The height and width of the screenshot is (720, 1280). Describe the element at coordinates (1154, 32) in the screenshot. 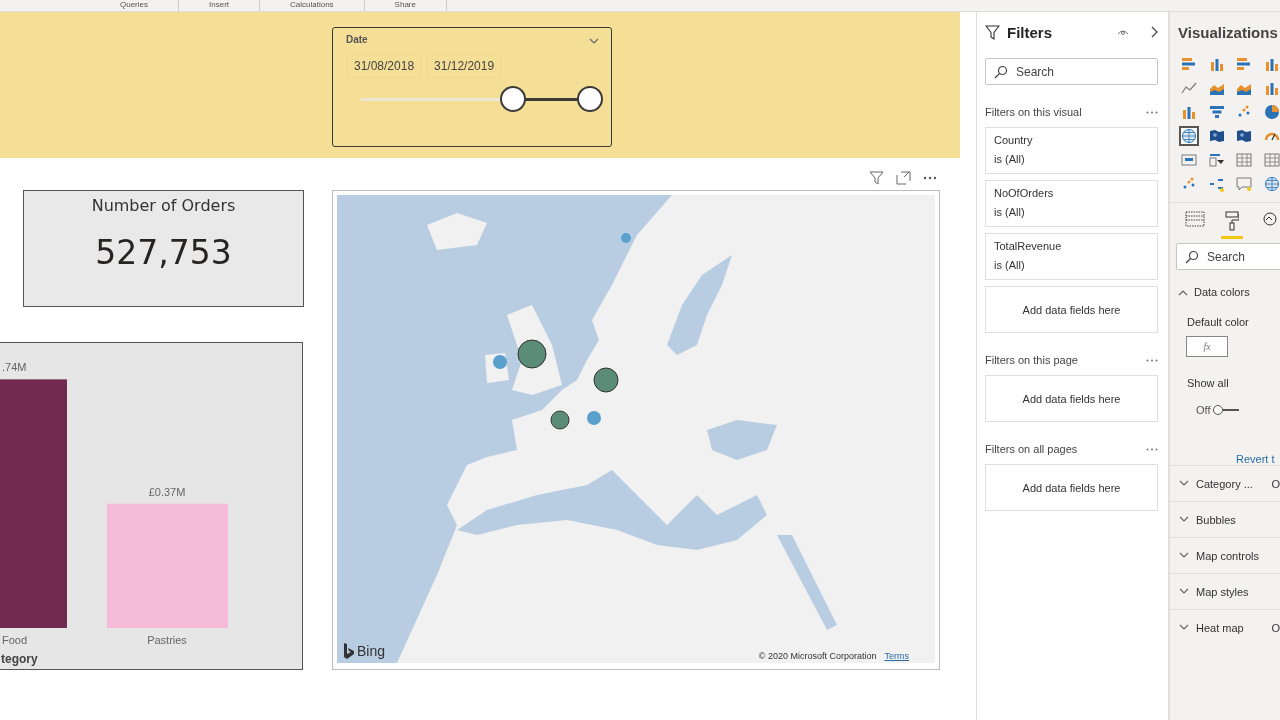

I see `chevron-right-icon` at that location.